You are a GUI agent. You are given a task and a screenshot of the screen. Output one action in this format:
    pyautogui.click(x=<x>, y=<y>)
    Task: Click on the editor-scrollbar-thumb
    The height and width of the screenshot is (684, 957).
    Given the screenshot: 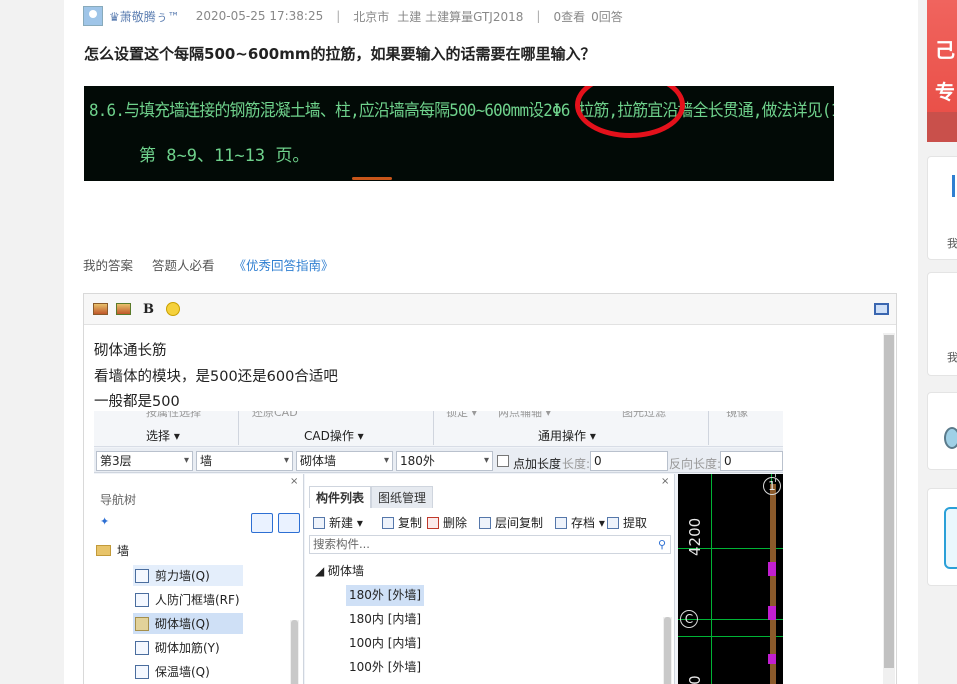 What is the action you would take?
    pyautogui.click(x=889, y=501)
    